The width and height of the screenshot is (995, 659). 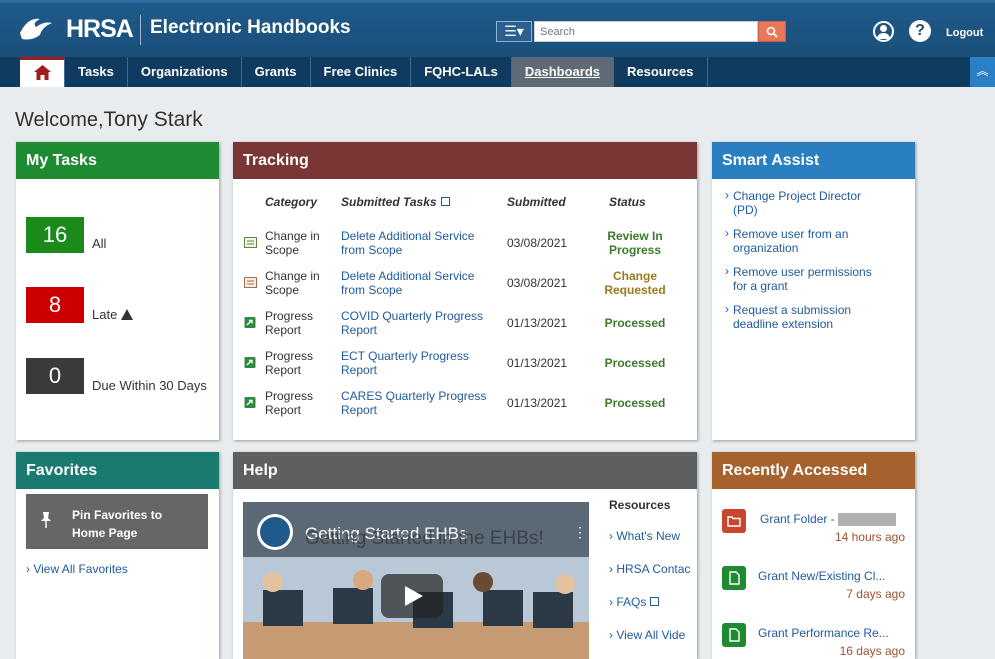 I want to click on smart-assist-link: Remove user from anorganization, so click(x=819, y=240).